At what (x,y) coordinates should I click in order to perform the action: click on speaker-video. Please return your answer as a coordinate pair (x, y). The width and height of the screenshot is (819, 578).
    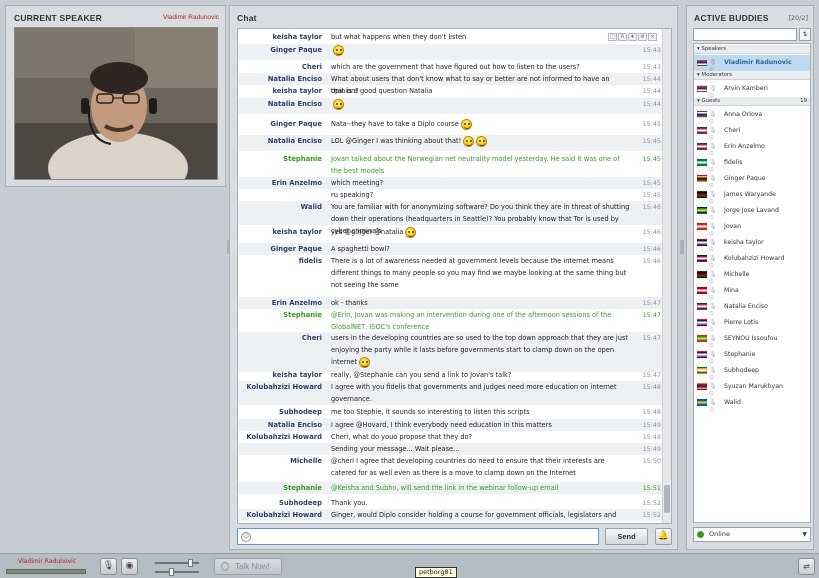
    Looking at the image, I should click on (116, 103).